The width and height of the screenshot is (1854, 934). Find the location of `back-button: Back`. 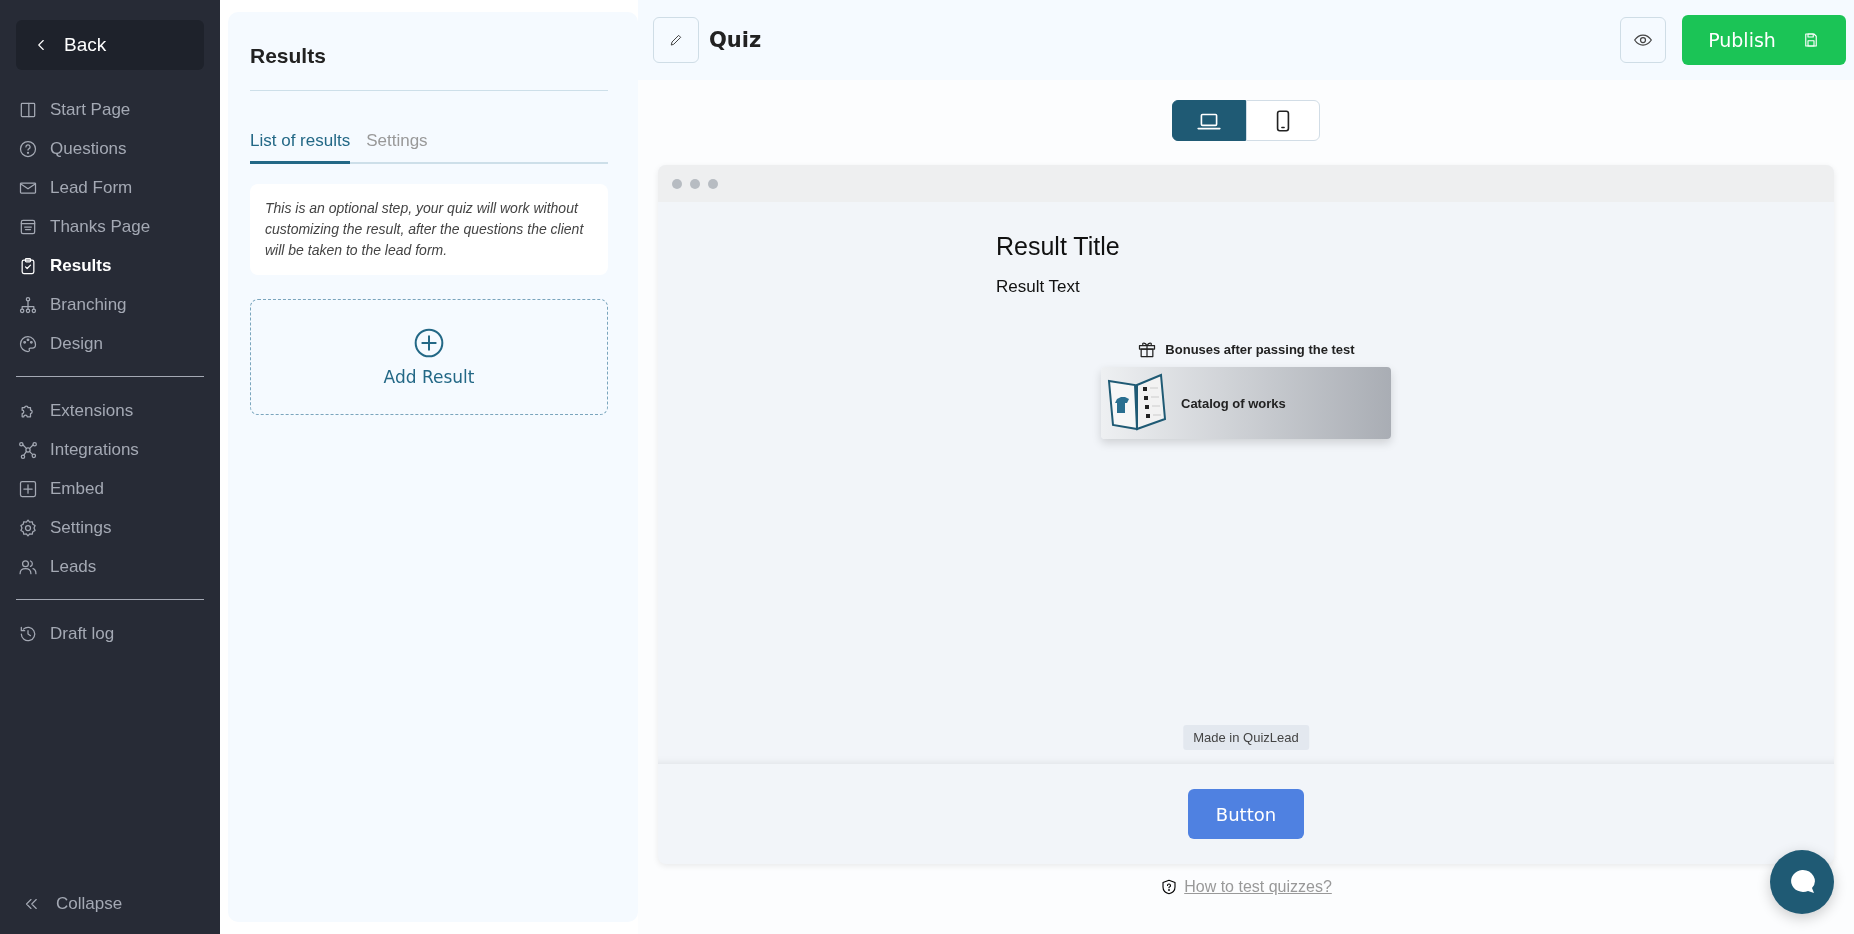

back-button: Back is located at coordinates (110, 45).